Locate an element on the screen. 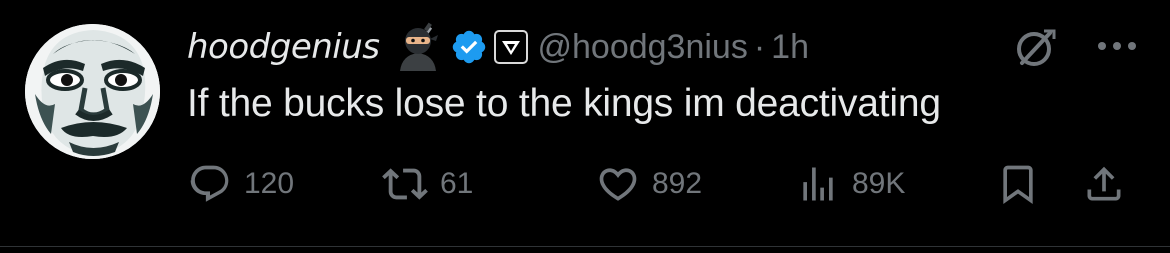  heart-icon is located at coordinates (618, 184).